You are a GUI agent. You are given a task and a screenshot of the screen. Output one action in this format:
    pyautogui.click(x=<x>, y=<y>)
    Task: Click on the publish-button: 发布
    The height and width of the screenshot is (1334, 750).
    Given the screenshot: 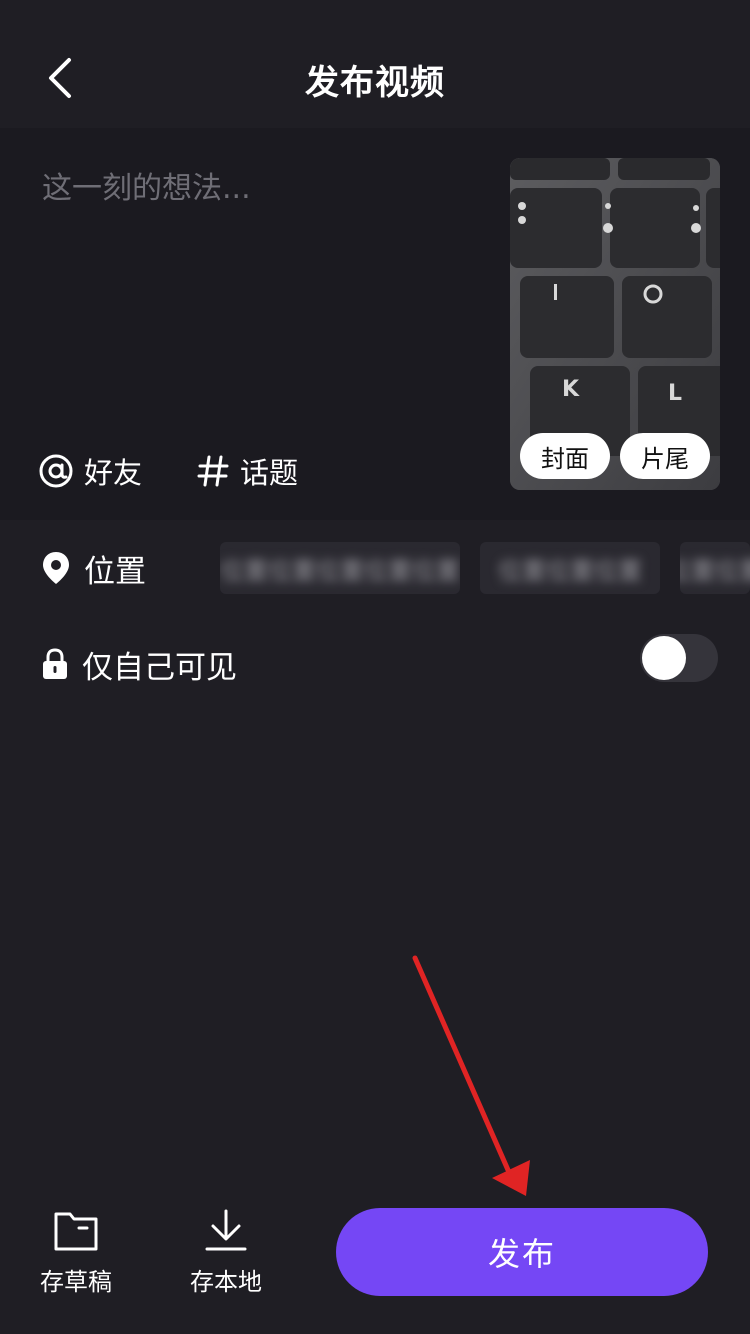 What is the action you would take?
    pyautogui.click(x=522, y=1252)
    